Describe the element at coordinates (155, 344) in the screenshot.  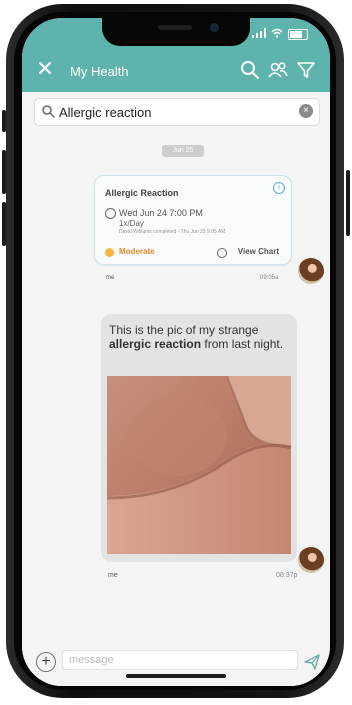
I see `message-text-bold: allergic reaction` at that location.